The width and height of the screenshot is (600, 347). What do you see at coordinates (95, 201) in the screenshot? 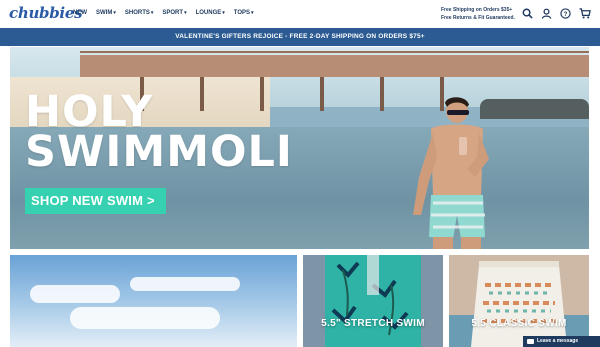
I see `shop-new-swim-button: SHOP NEW SWIM >` at bounding box center [95, 201].